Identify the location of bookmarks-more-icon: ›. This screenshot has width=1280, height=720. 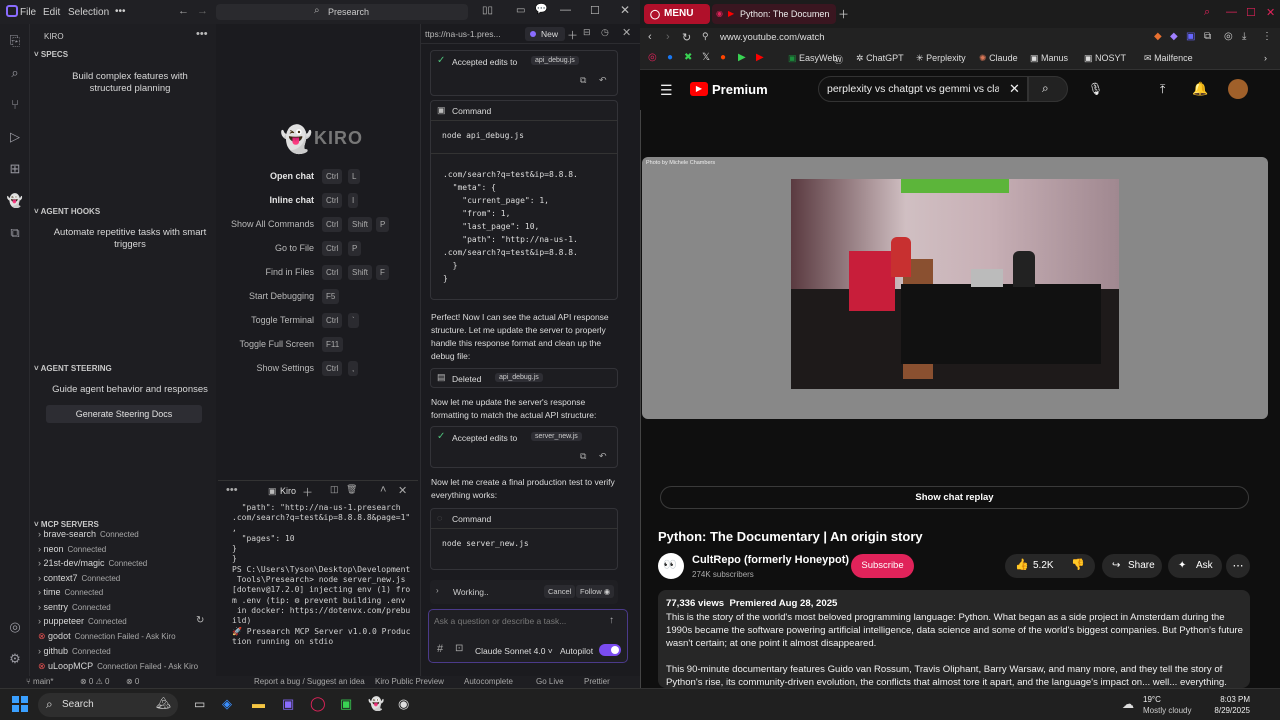
(1265, 58).